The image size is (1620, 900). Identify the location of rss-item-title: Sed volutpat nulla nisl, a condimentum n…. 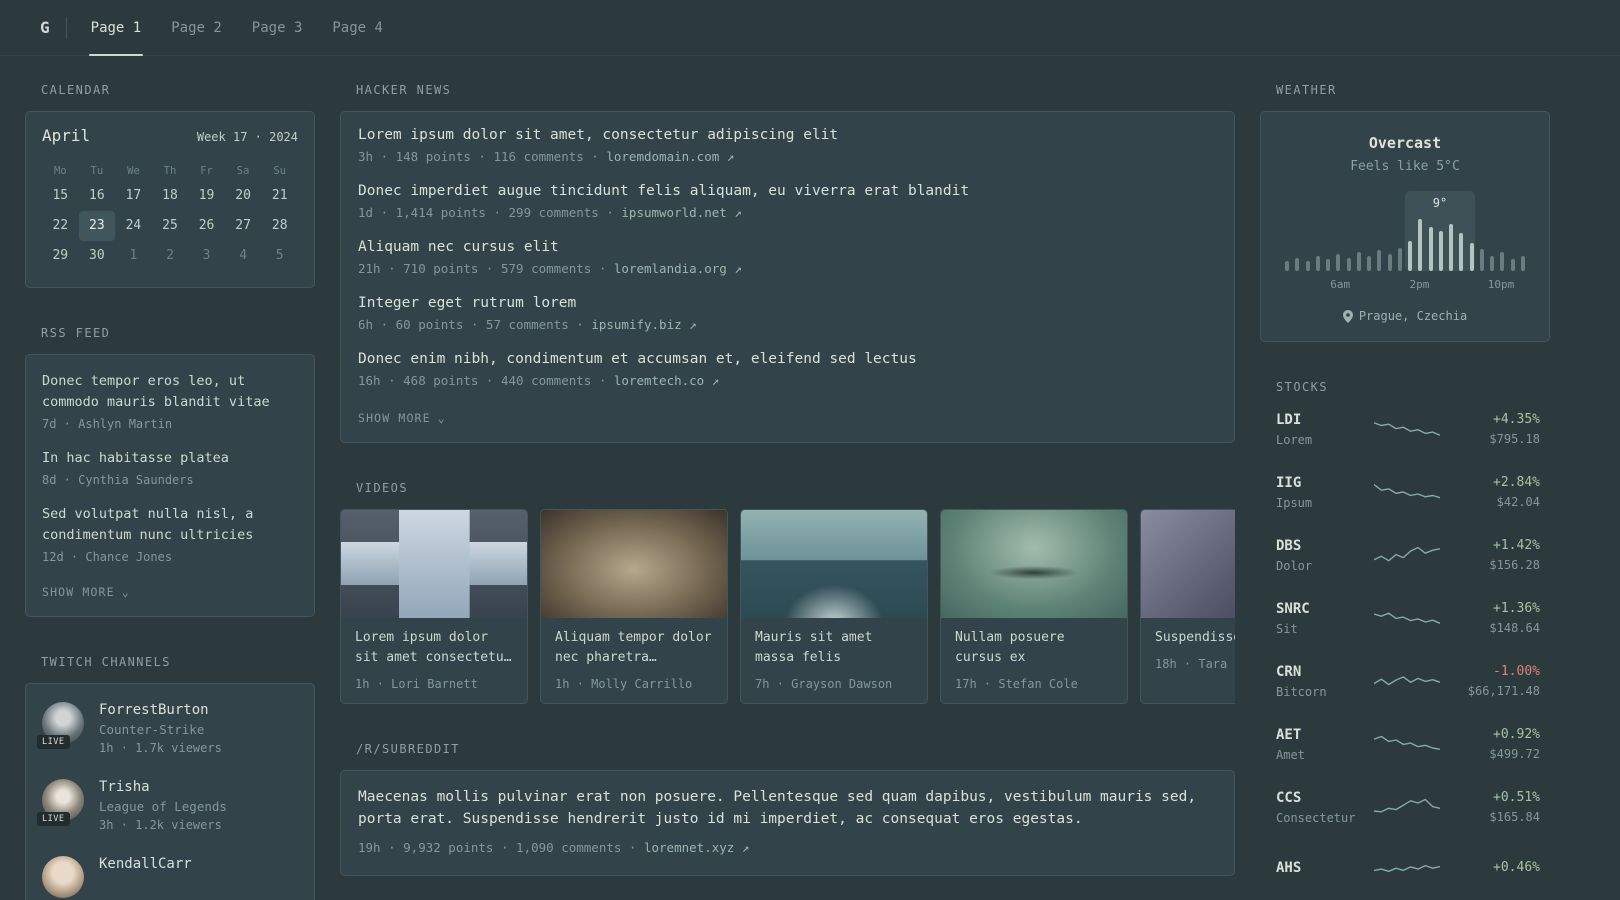
(147, 524).